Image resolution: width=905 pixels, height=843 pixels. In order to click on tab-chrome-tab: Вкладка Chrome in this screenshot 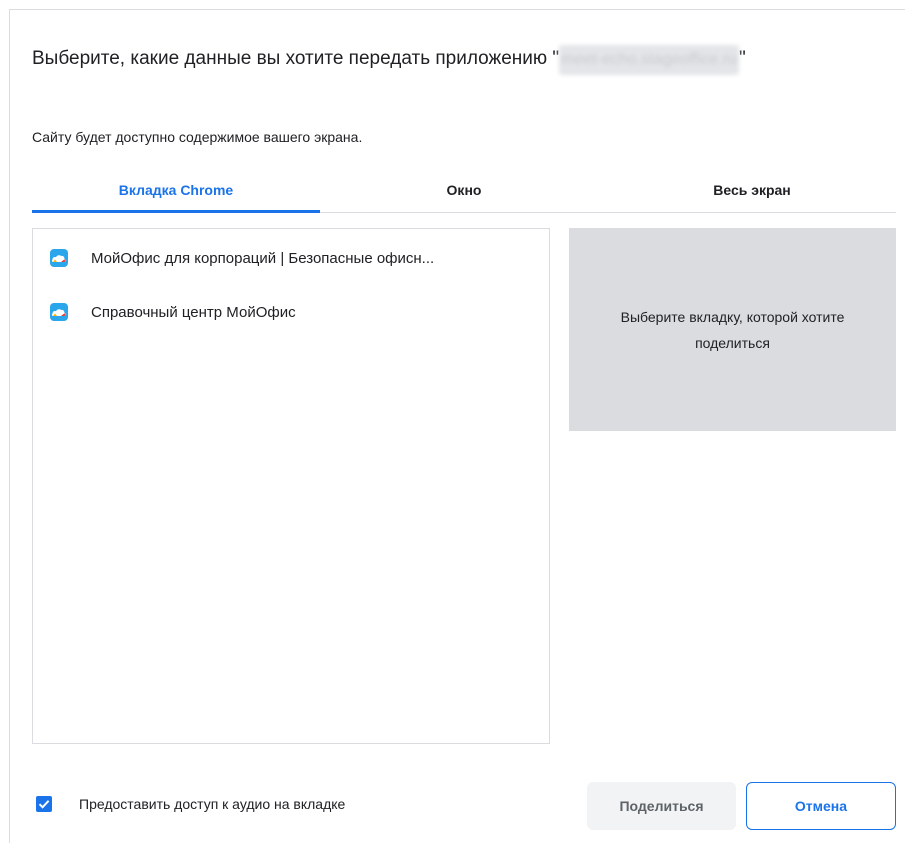, I will do `click(176, 191)`.